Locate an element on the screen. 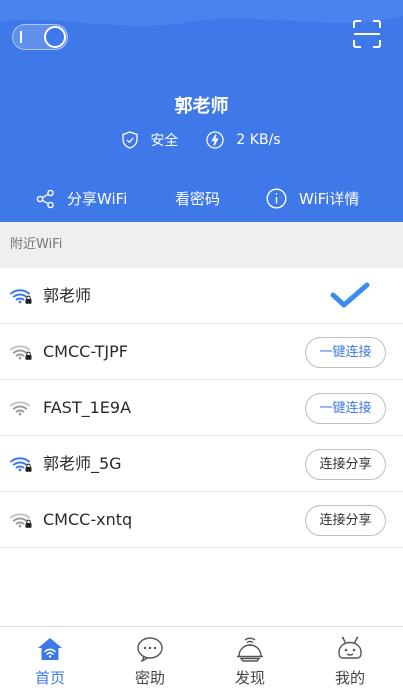  share-icon is located at coordinates (45, 198).